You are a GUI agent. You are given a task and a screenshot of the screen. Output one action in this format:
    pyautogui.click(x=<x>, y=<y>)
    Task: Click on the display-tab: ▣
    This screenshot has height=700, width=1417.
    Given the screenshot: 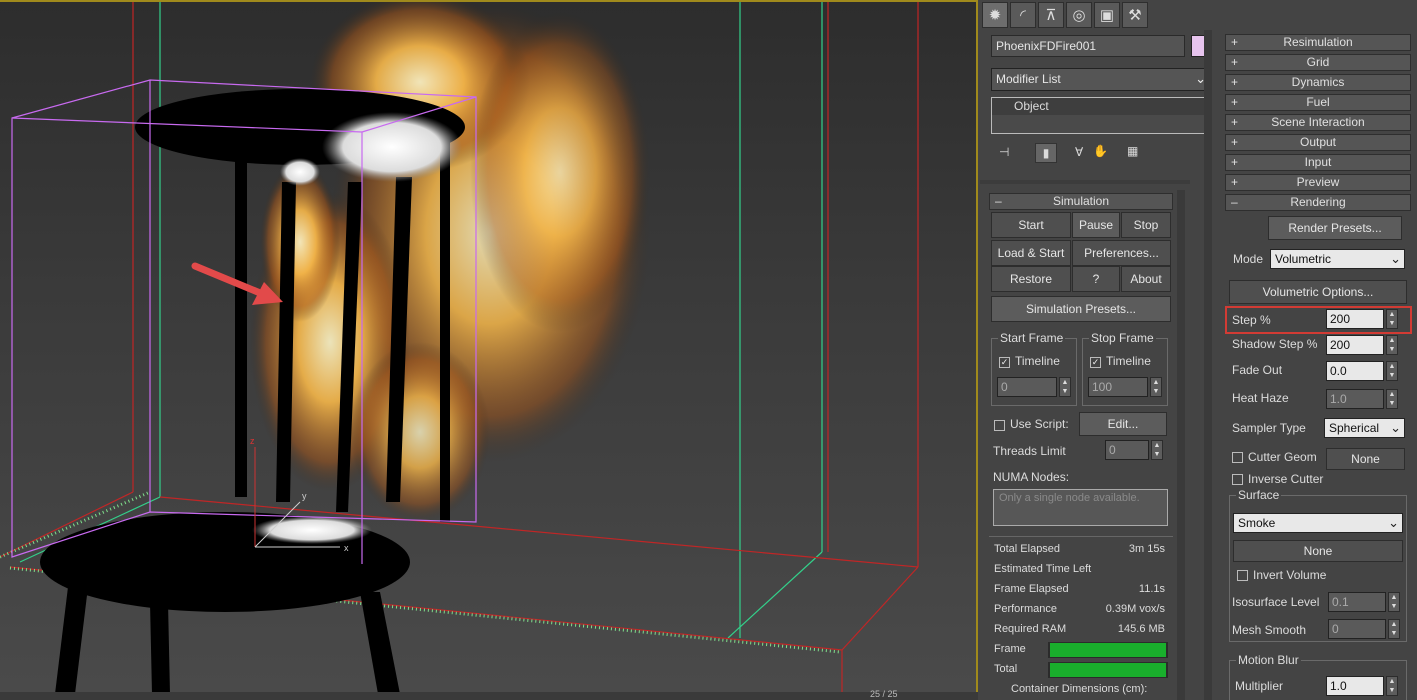 What is the action you would take?
    pyautogui.click(x=1107, y=15)
    